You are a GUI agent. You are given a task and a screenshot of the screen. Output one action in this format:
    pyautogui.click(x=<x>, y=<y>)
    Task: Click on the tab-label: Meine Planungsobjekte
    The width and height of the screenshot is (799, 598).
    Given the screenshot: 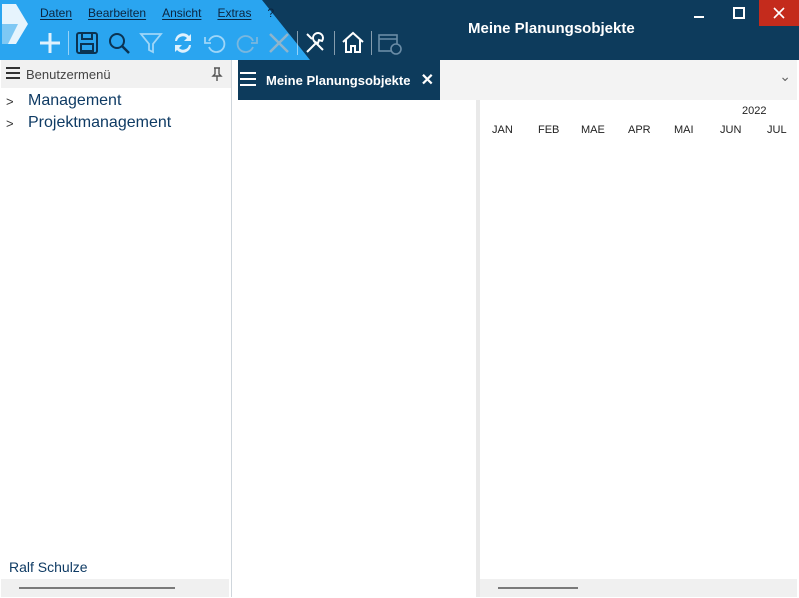 What is the action you would take?
    pyautogui.click(x=338, y=80)
    